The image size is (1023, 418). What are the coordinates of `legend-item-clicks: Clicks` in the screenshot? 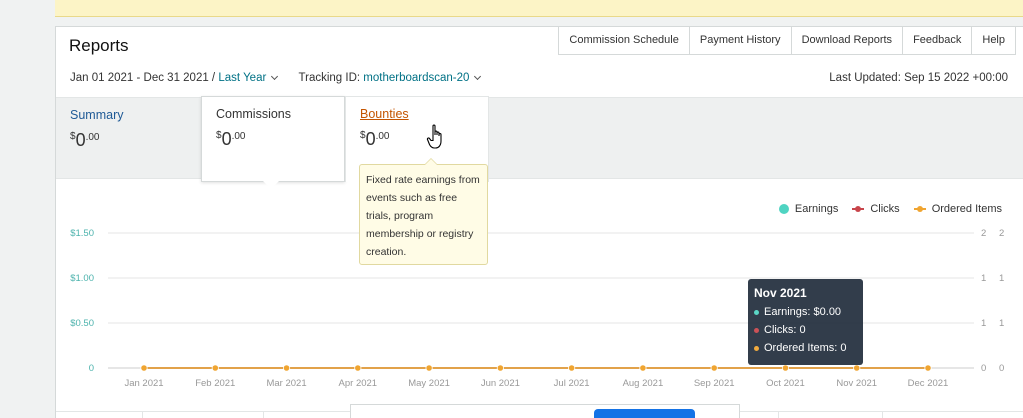 It's located at (876, 209).